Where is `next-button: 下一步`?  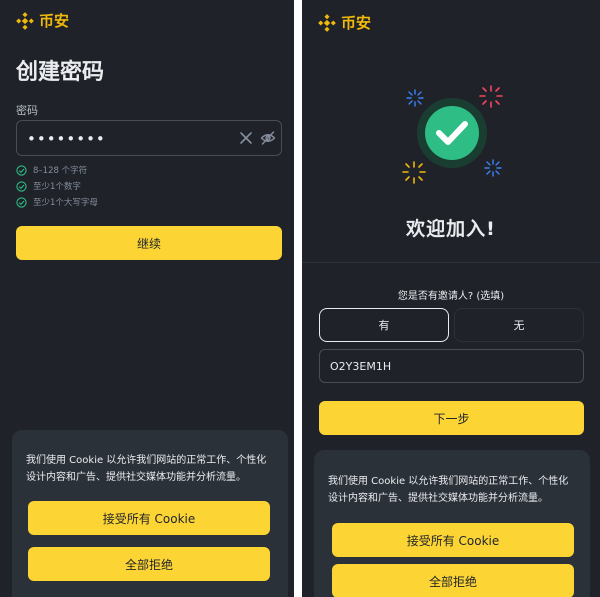 next-button: 下一步 is located at coordinates (451, 418).